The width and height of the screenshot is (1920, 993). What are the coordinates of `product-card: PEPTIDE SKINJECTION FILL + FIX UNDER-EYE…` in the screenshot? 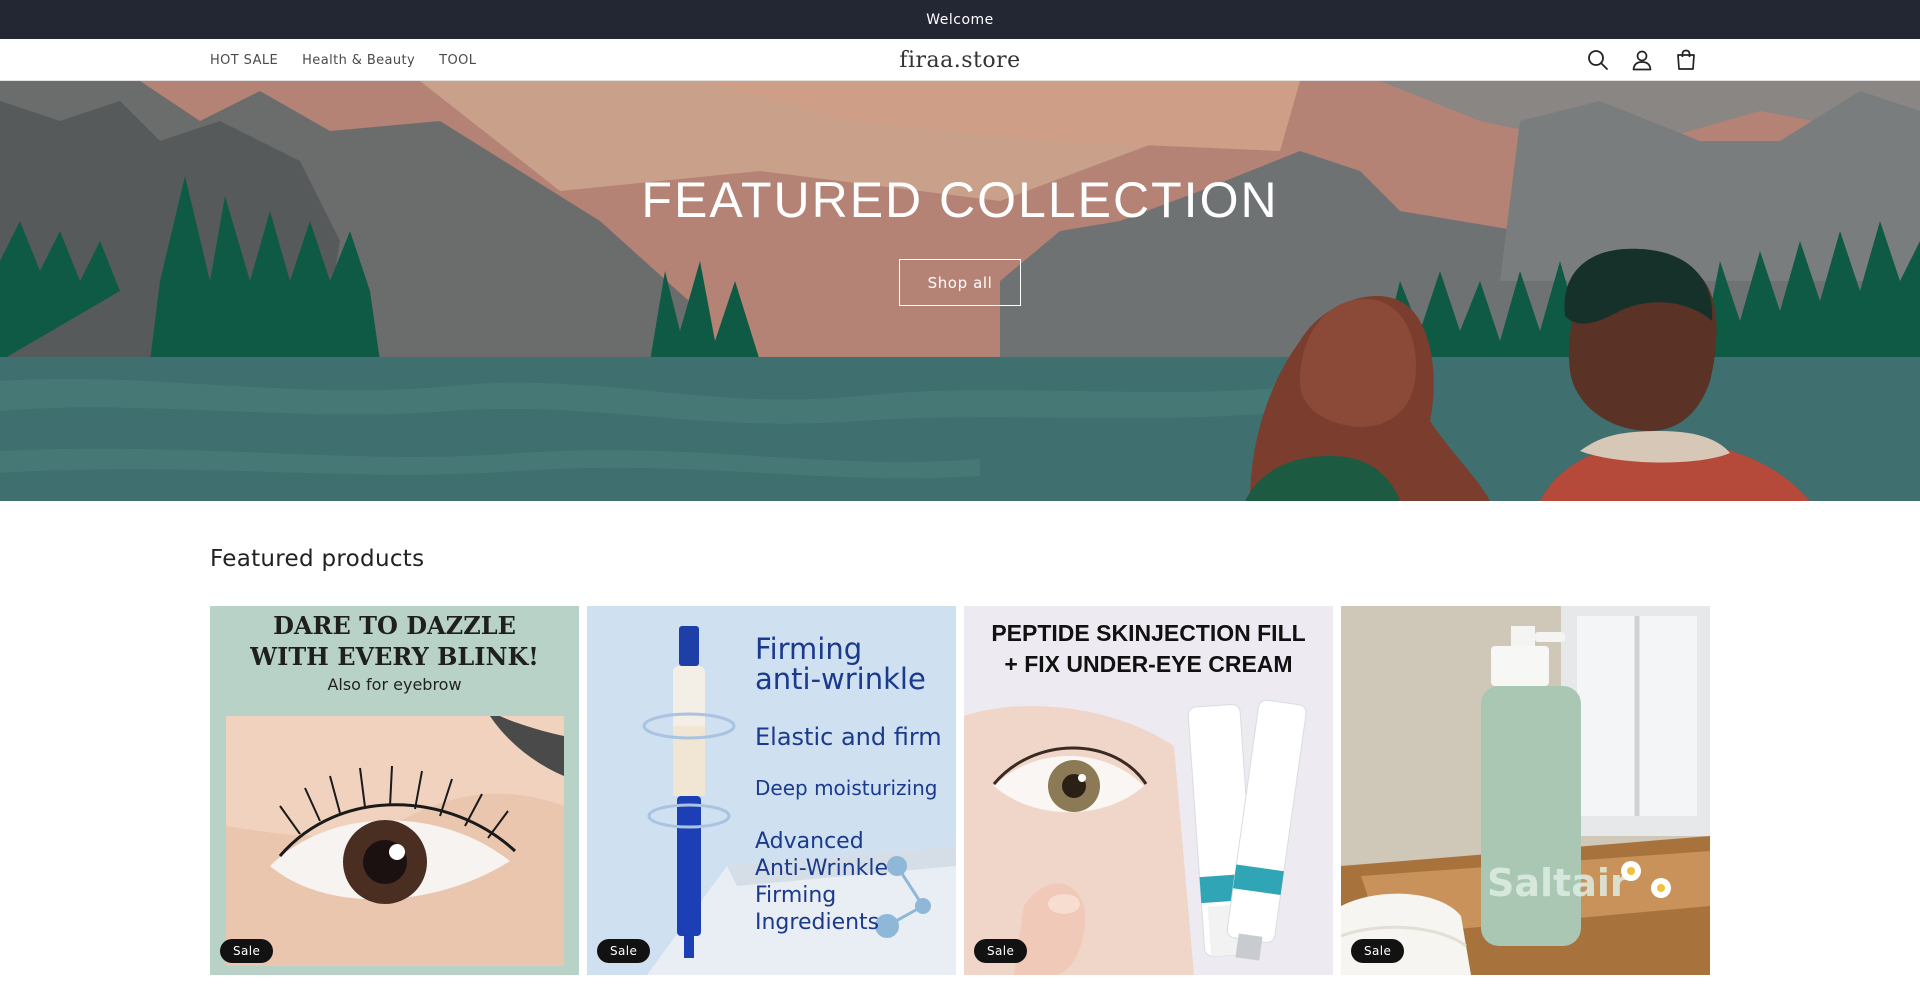 It's located at (1148, 790).